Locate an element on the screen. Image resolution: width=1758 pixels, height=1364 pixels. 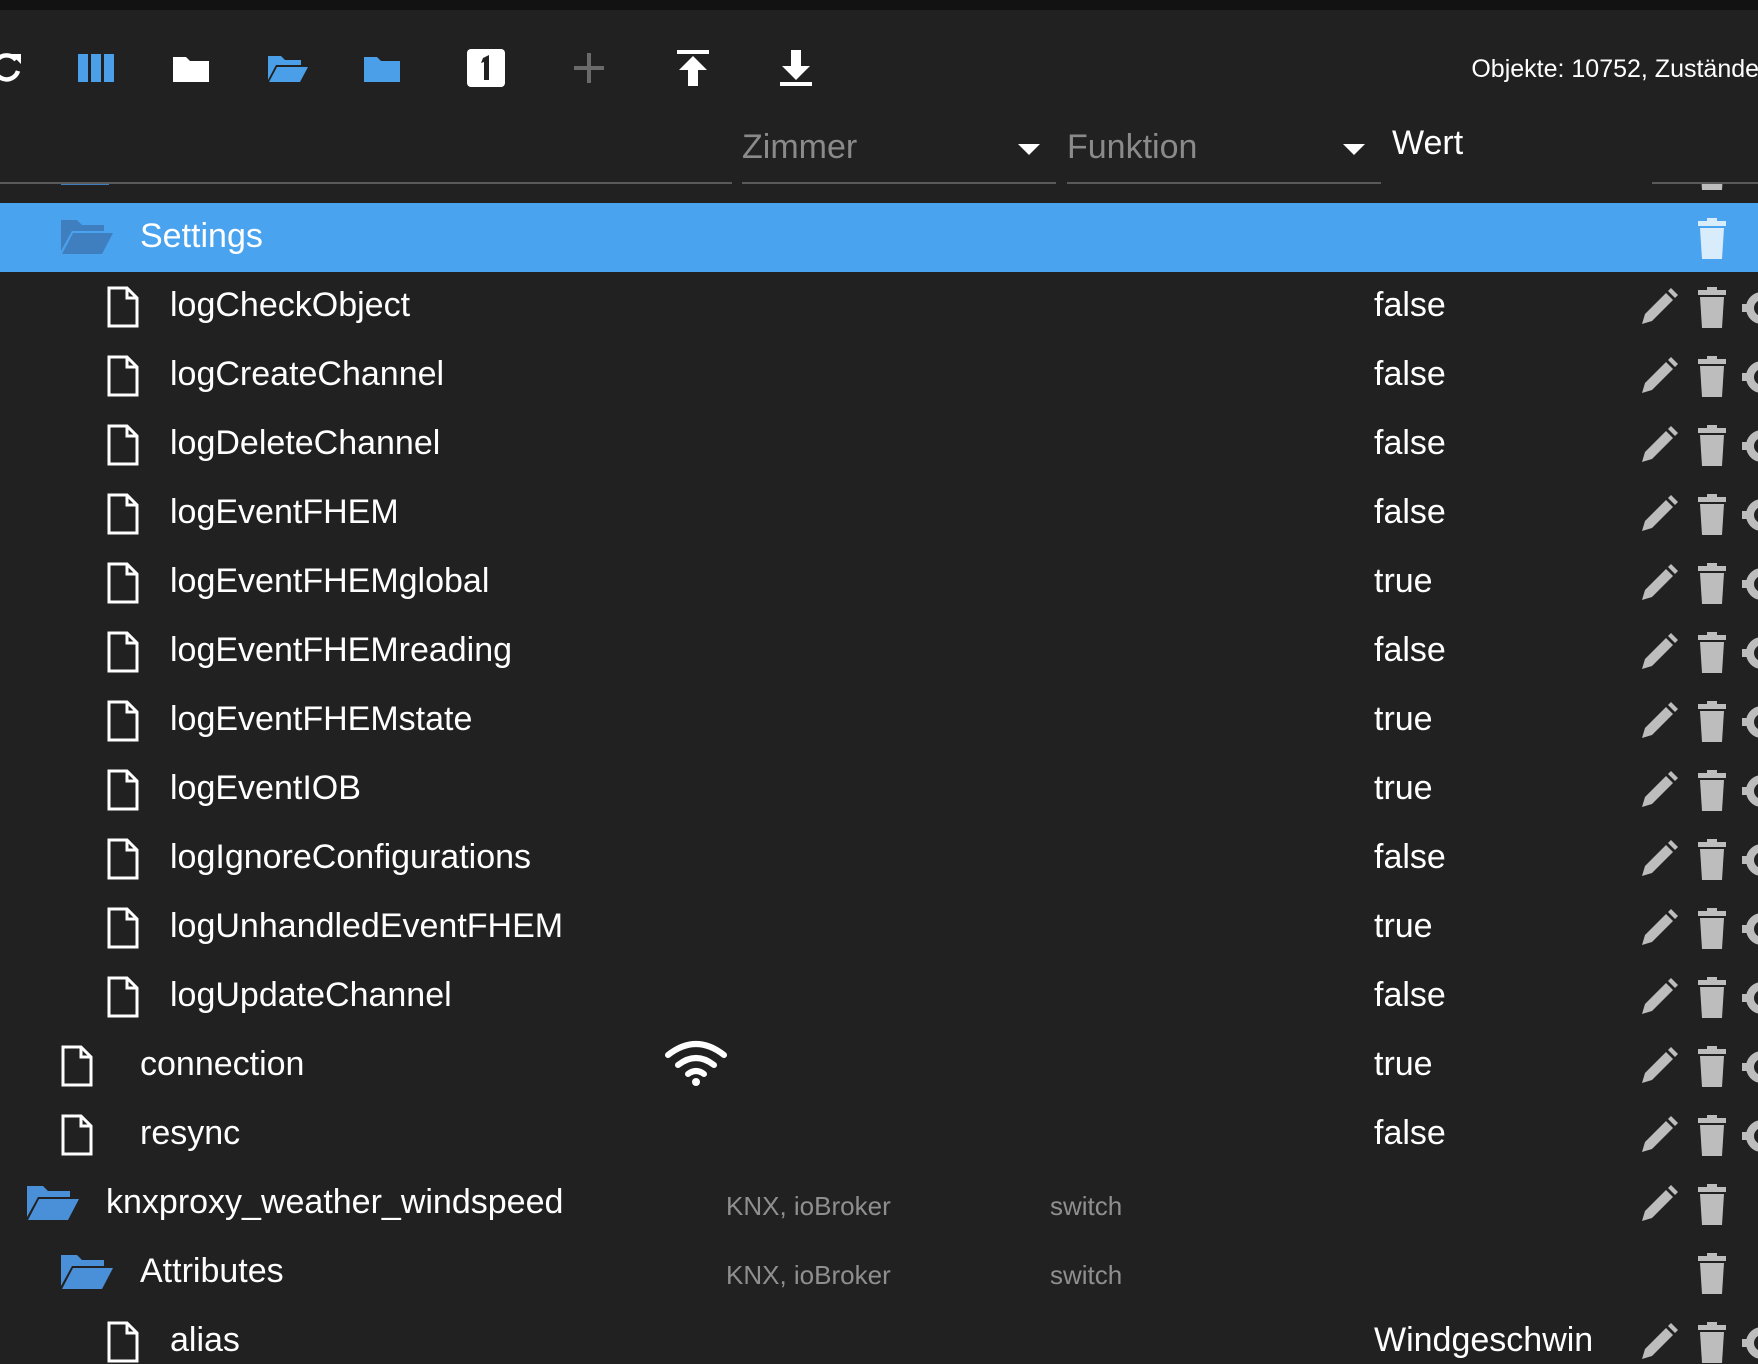
refresh-button is located at coordinates (17, 68).